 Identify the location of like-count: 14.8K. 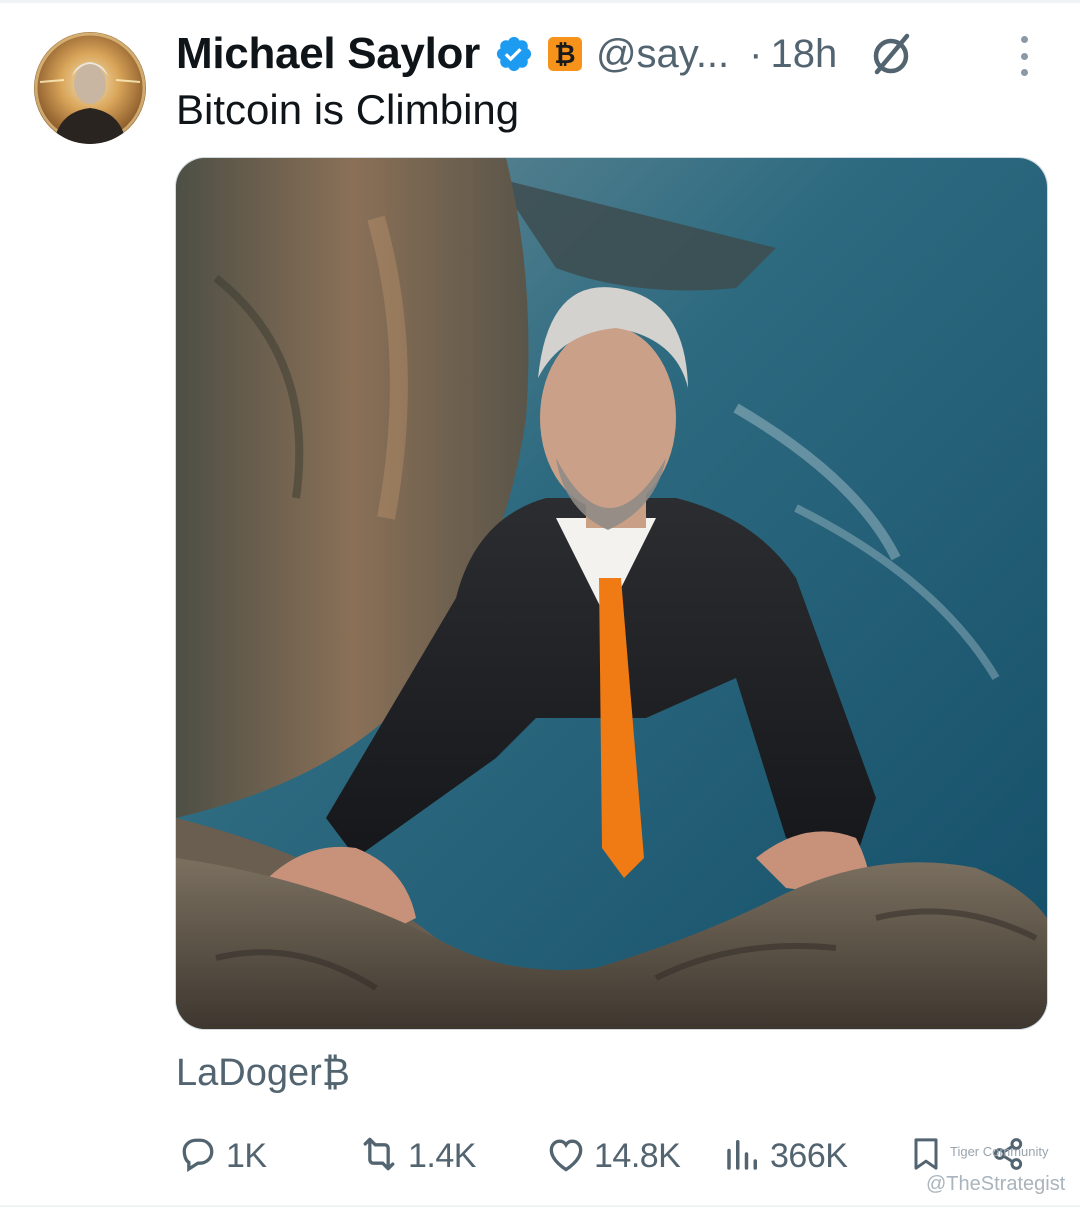
(637, 1155).